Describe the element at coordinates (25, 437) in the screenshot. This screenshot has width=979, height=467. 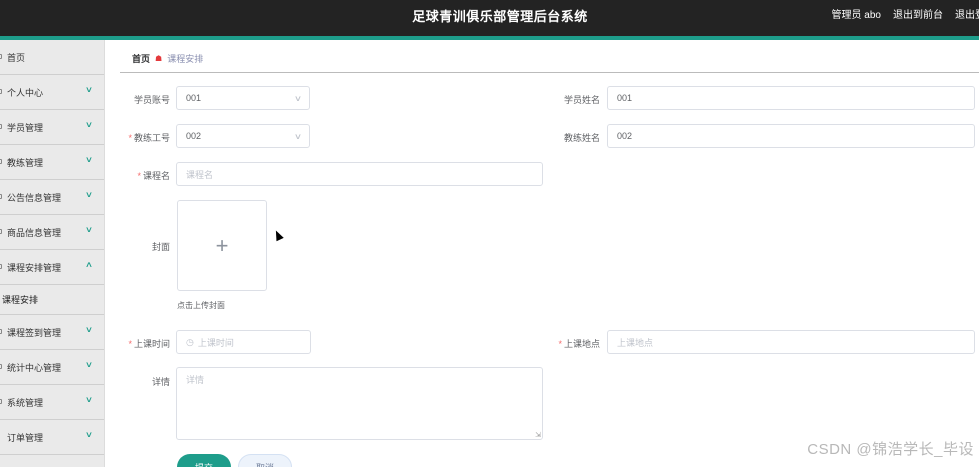
I see `sidebar-item-label: 订单管理` at that location.